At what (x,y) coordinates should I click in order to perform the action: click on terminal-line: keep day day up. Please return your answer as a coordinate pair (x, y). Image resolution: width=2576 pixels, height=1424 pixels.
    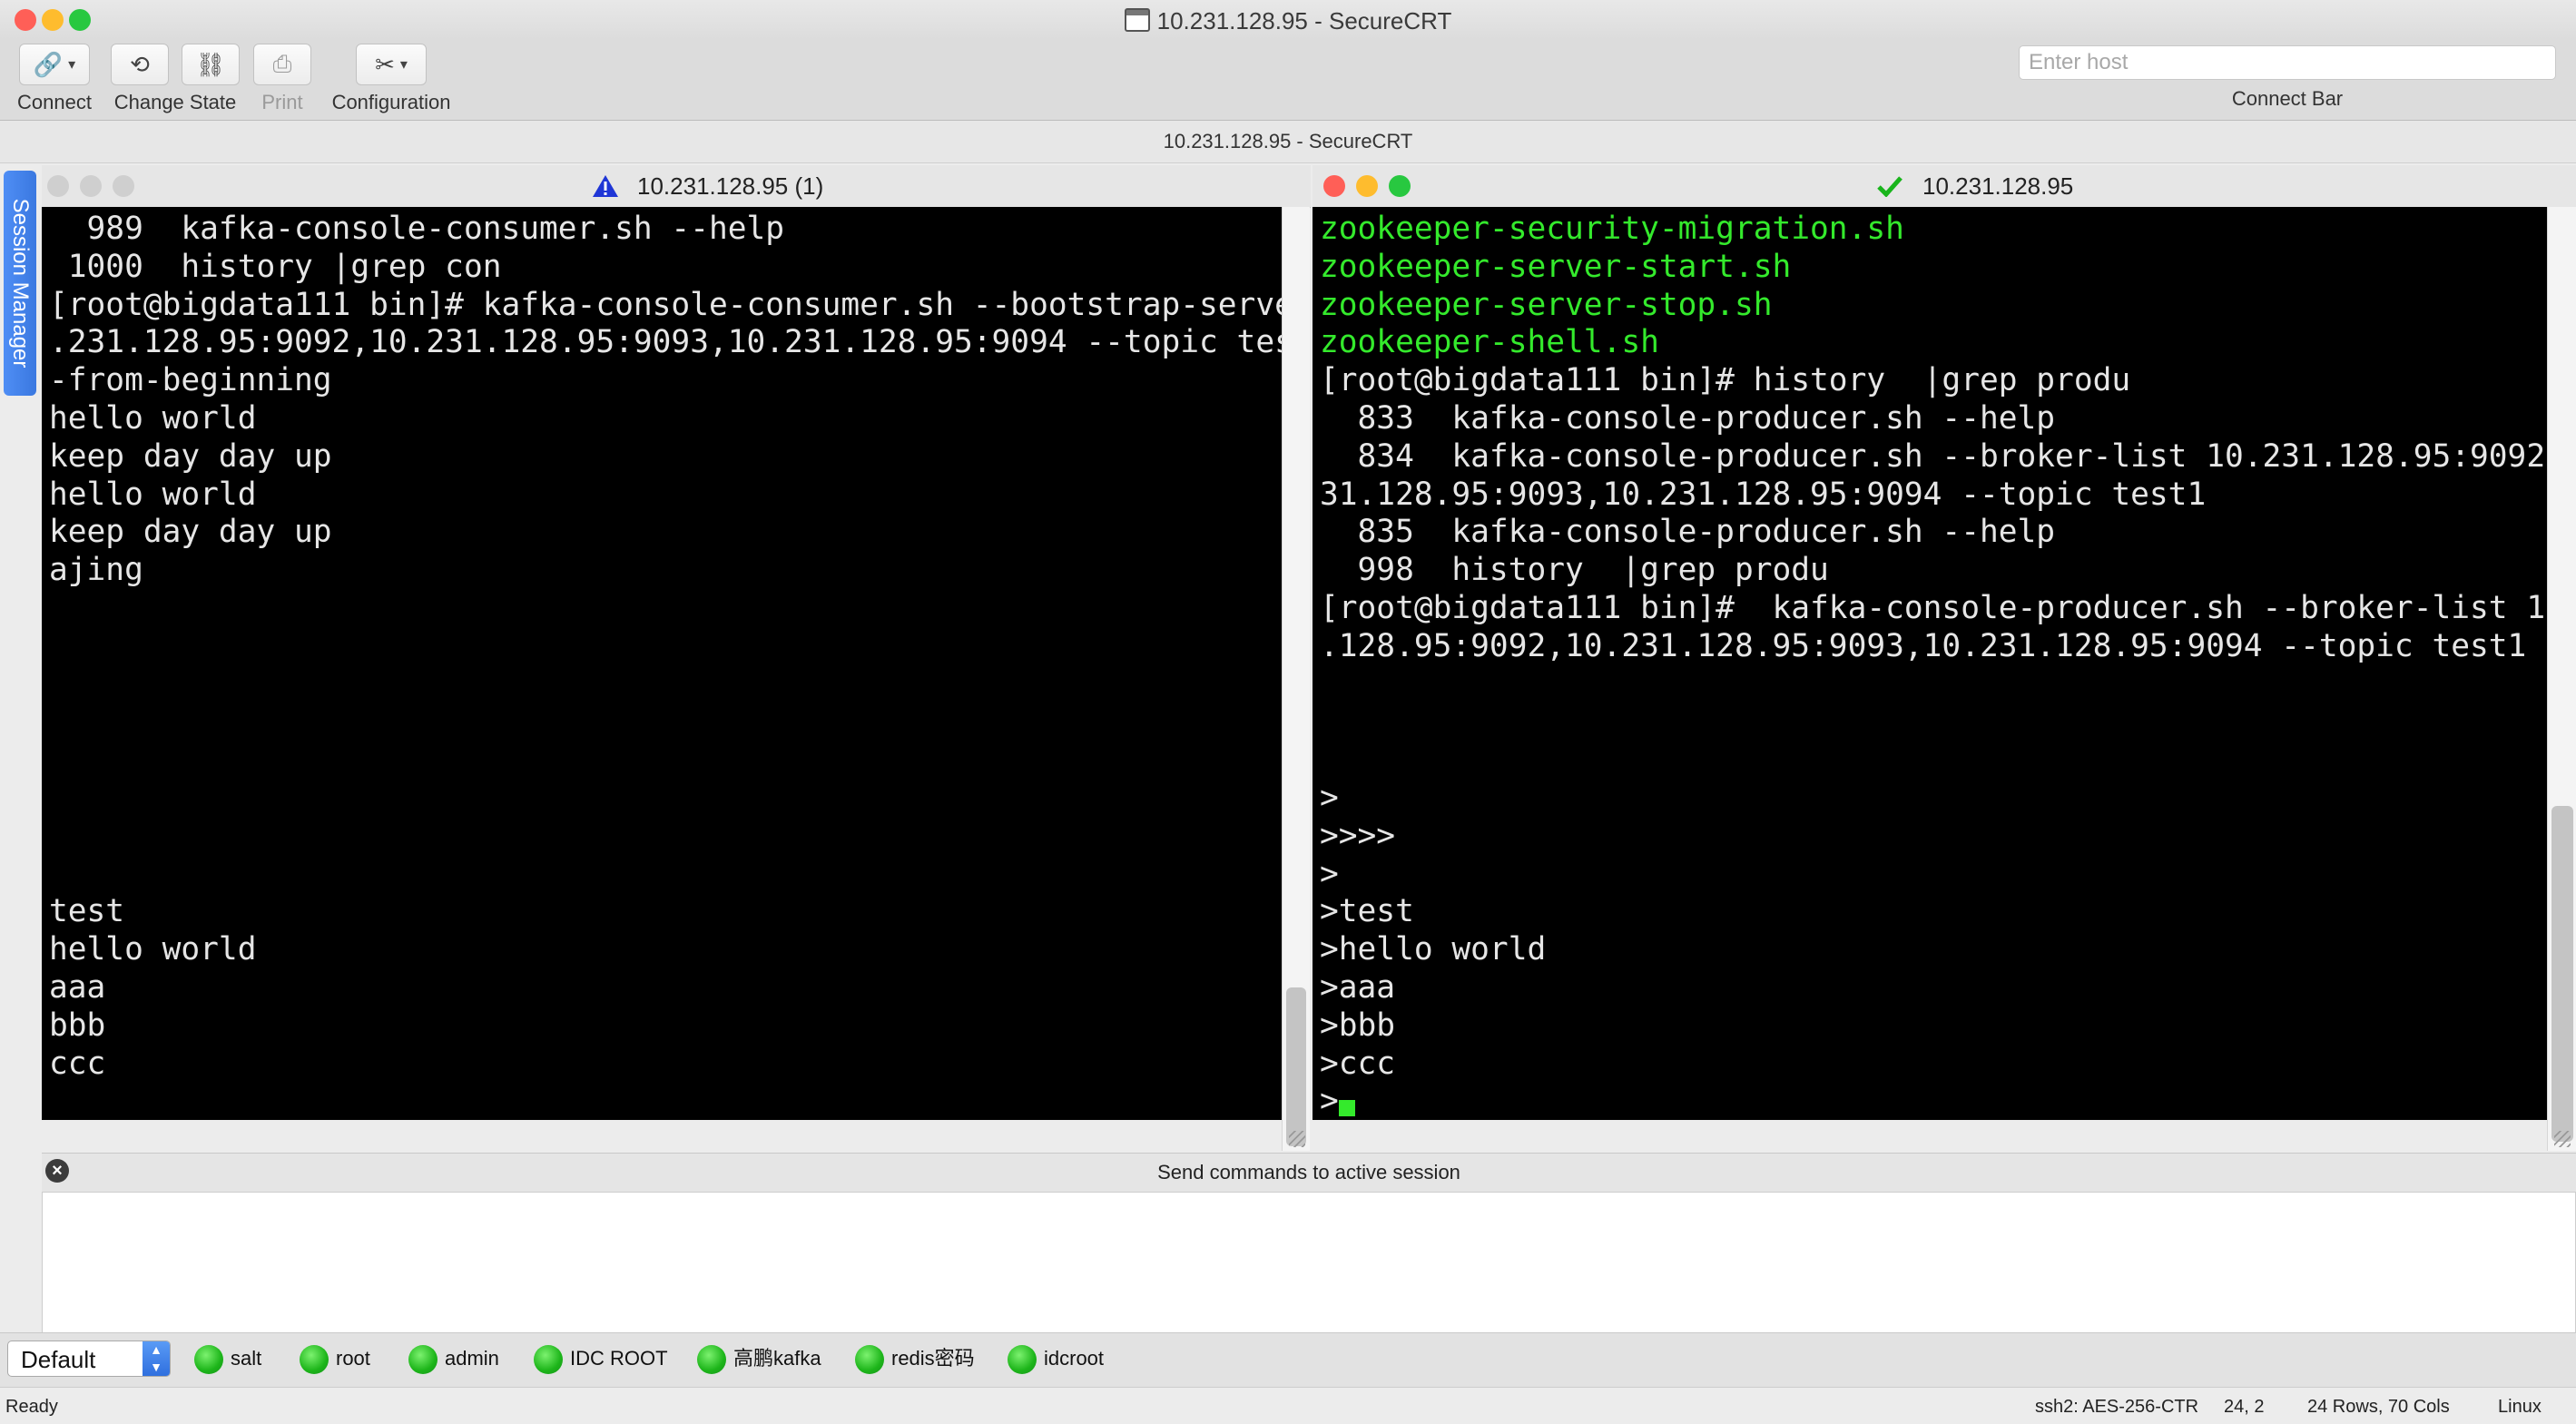
    Looking at the image, I should click on (190, 533).